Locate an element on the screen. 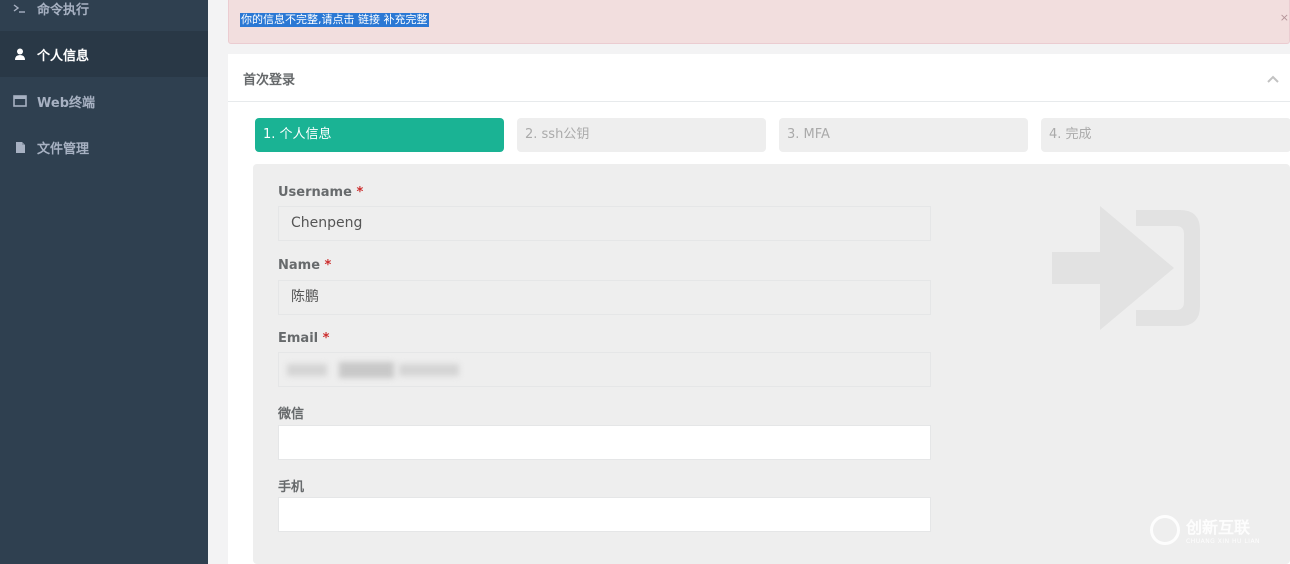 This screenshot has height=564, width=1290. email-field is located at coordinates (604, 369).